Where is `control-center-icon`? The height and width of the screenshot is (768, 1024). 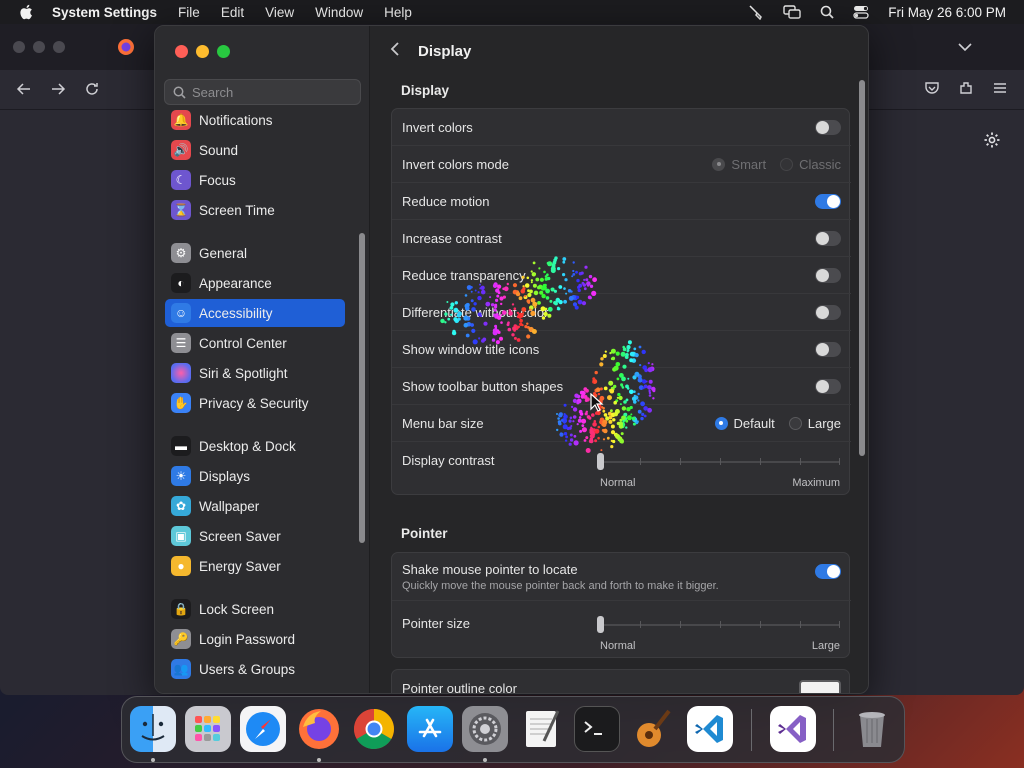
control-center-icon is located at coordinates (861, 12).